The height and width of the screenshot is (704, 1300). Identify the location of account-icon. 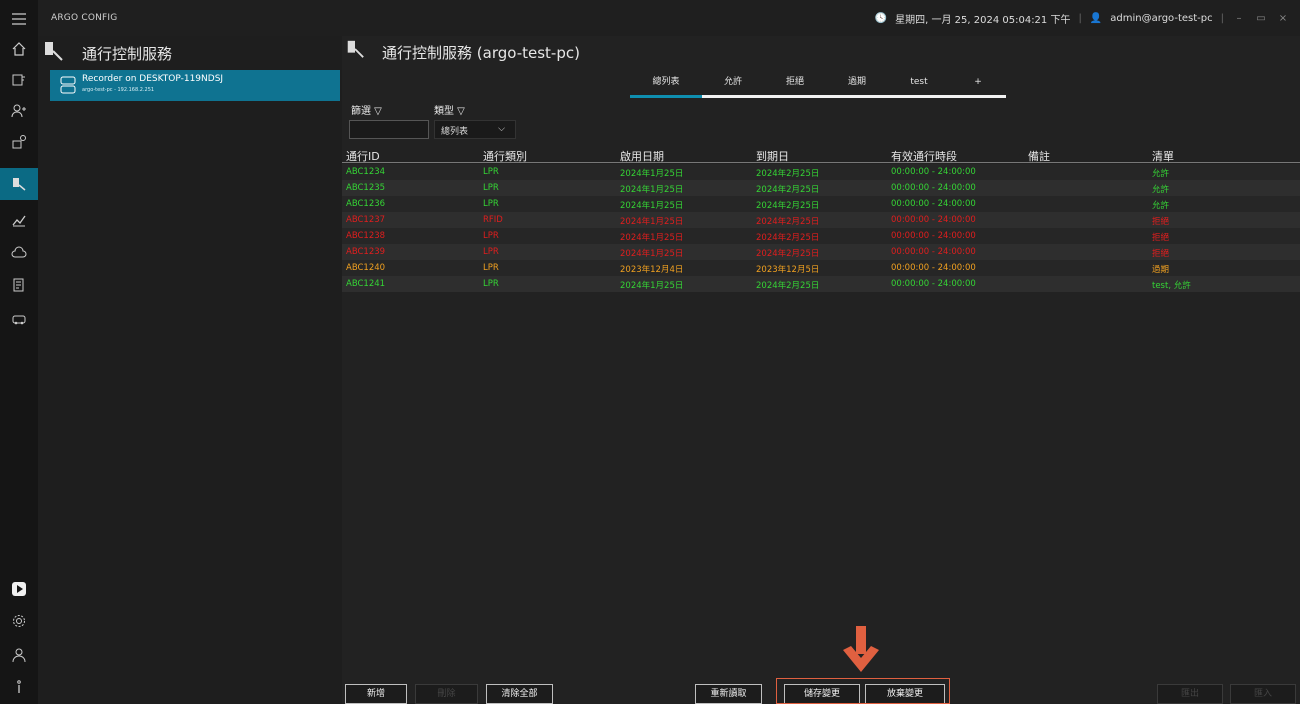
(19, 655).